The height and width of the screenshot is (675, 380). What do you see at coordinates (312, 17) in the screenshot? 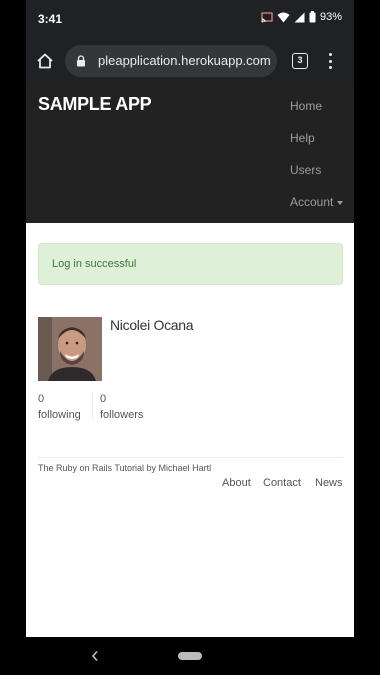
I see `battery-icon` at bounding box center [312, 17].